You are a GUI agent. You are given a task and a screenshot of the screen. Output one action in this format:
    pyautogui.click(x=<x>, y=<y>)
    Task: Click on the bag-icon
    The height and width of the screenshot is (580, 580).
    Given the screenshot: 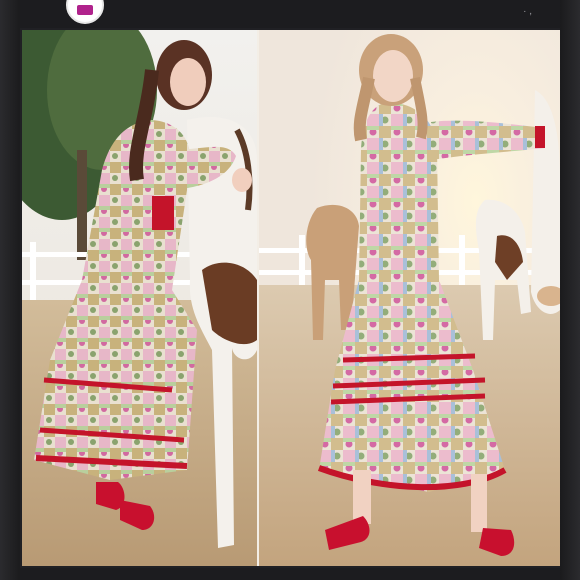 What is the action you would take?
    pyautogui.click(x=85, y=10)
    